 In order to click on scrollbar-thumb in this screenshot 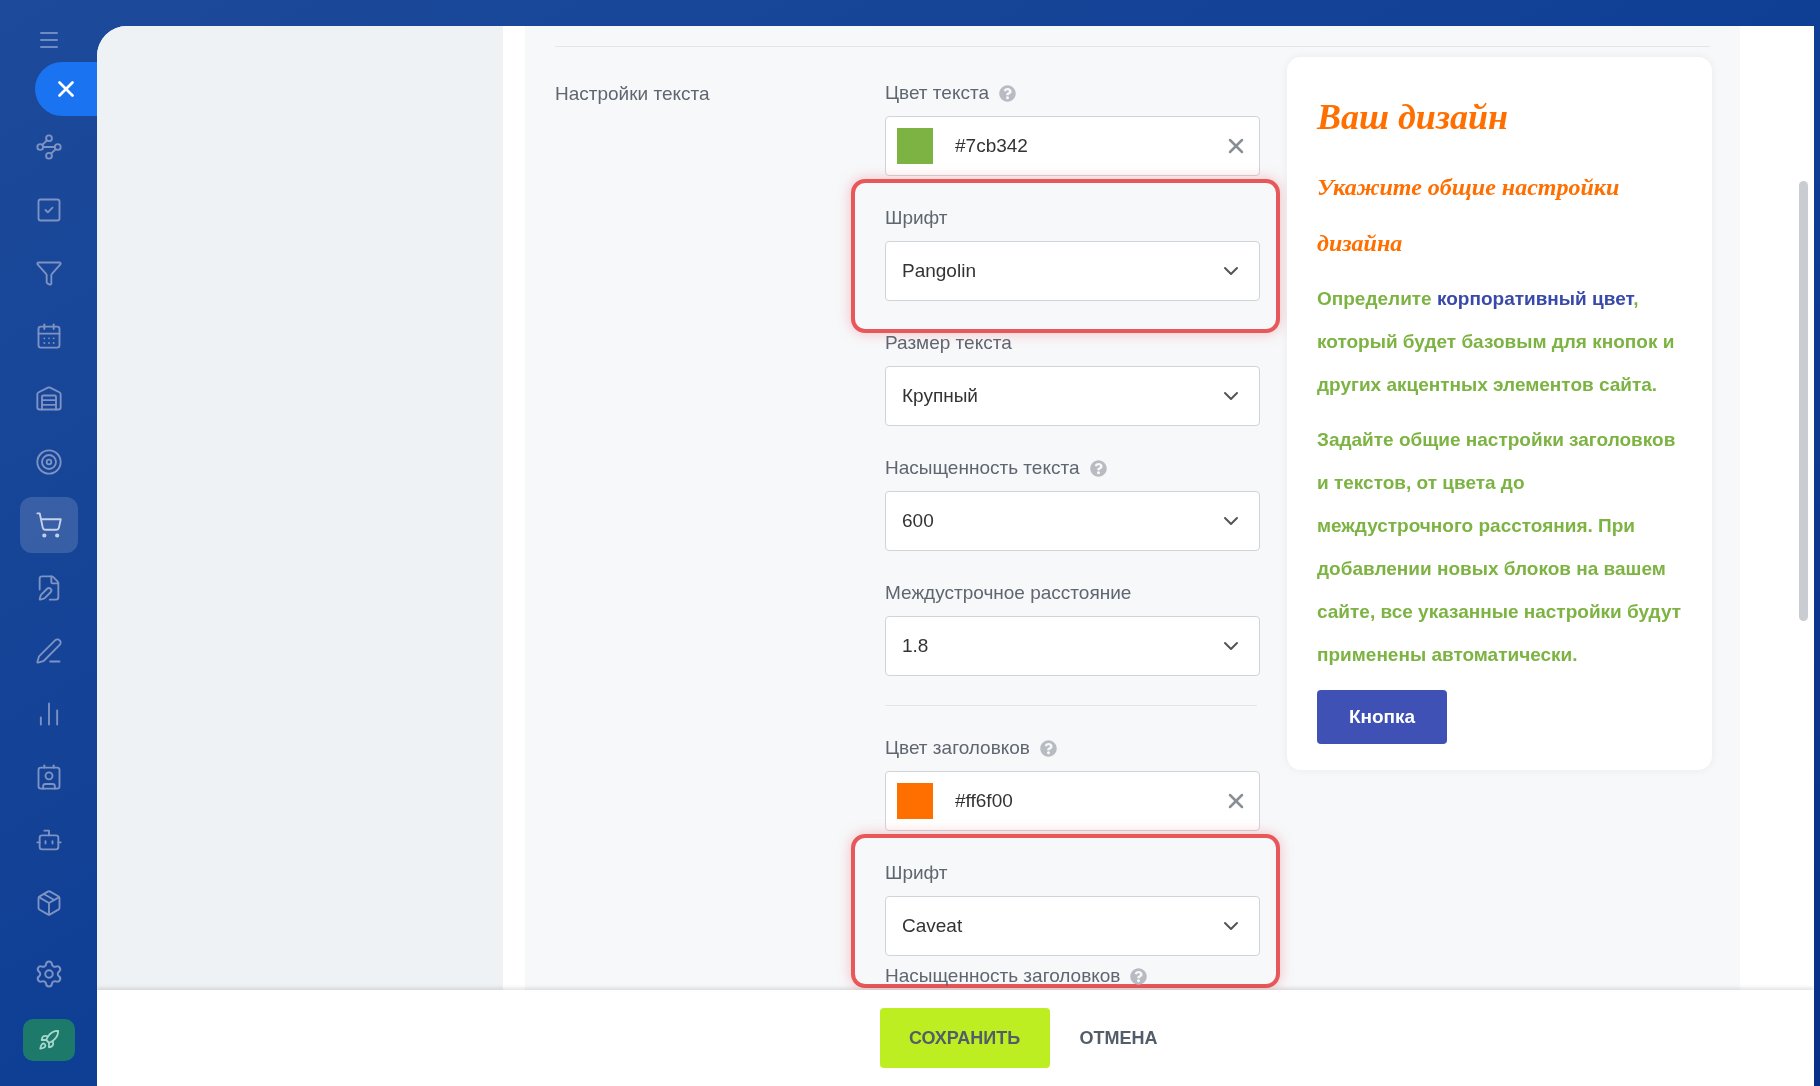, I will do `click(1803, 401)`.